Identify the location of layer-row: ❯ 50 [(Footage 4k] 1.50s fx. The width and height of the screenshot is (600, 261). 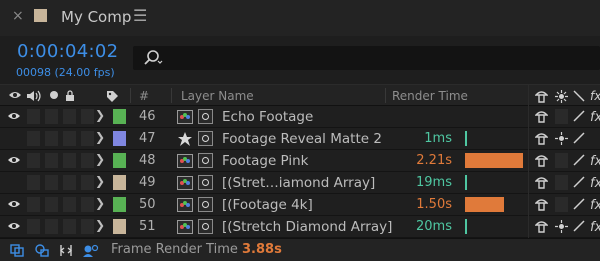
(300, 205).